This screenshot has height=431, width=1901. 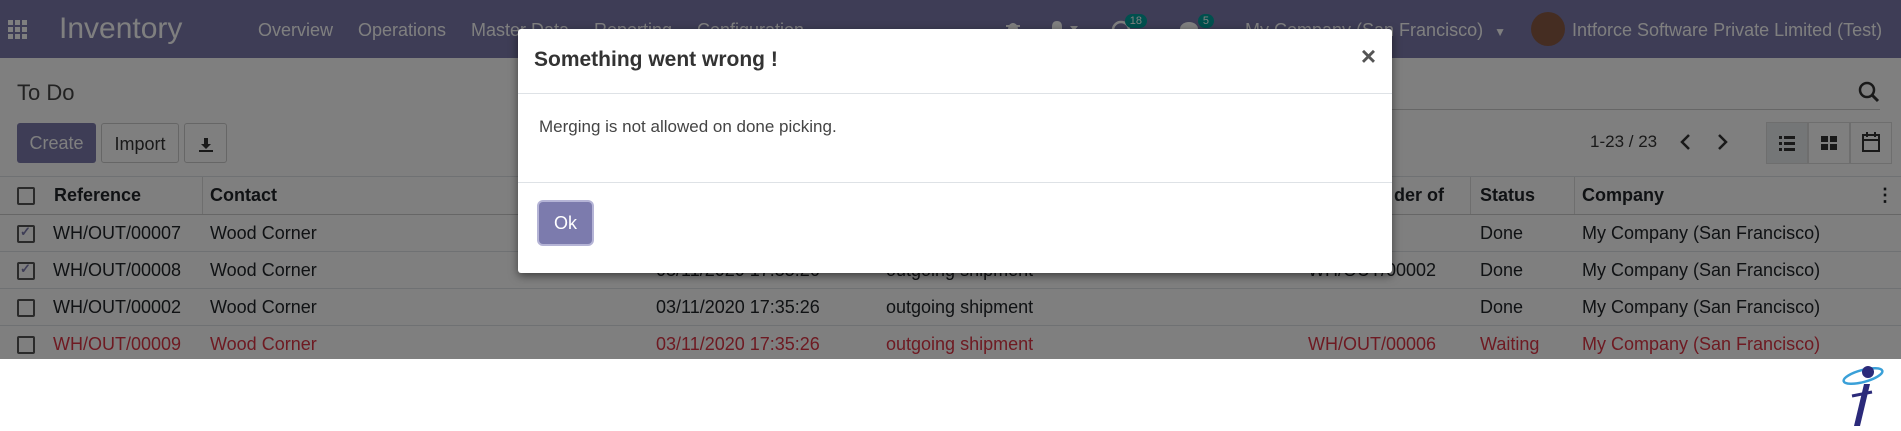 What do you see at coordinates (1863, 396) in the screenshot?
I see `brand-logo` at bounding box center [1863, 396].